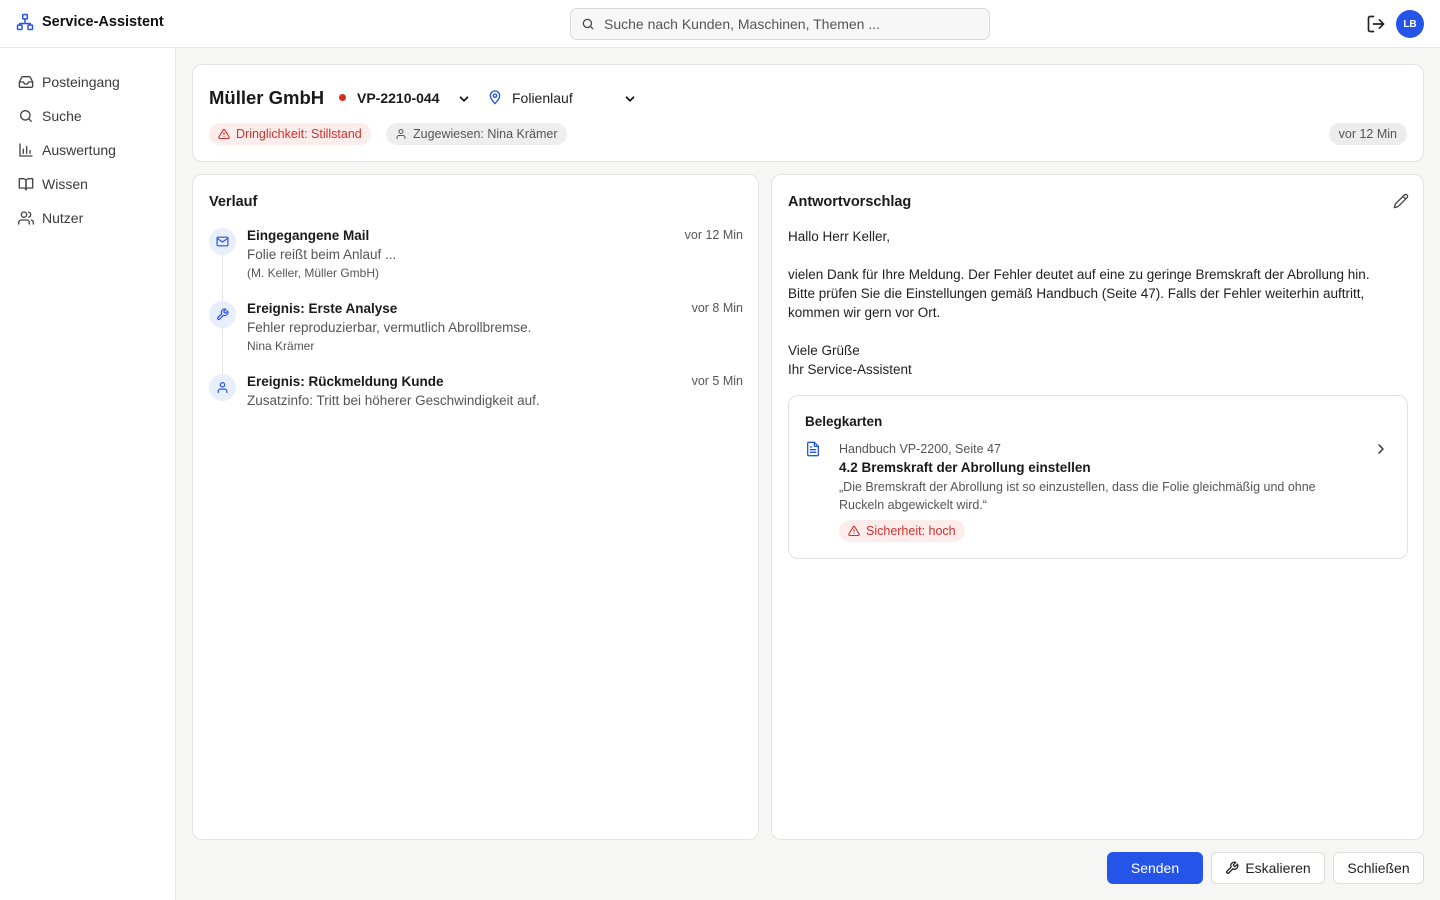 The image size is (1440, 900). Describe the element at coordinates (850, 369) in the screenshot. I see `reply-signature: Ihr Service-Assistent` at that location.